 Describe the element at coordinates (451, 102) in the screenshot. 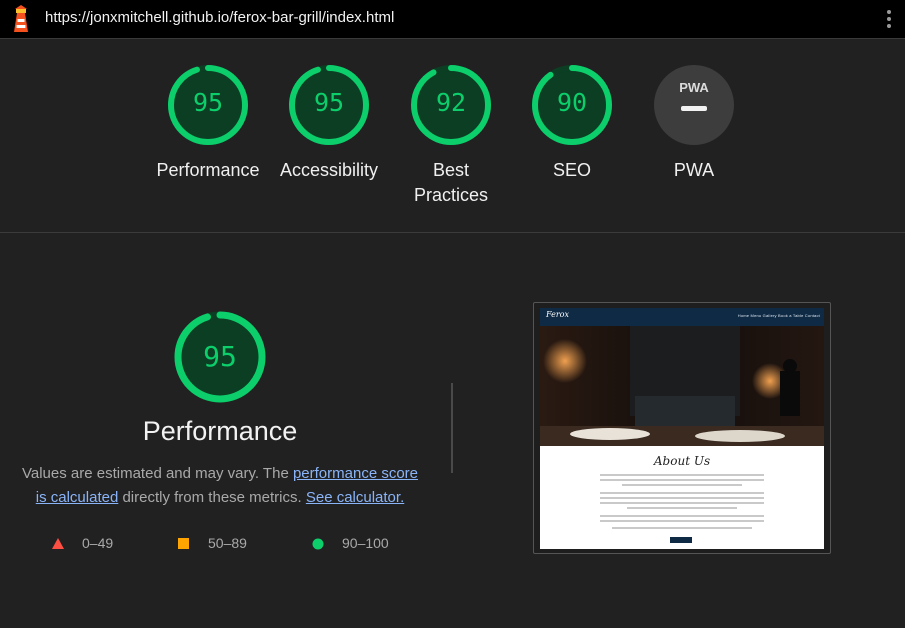

I see `gauge-score: 92` at that location.